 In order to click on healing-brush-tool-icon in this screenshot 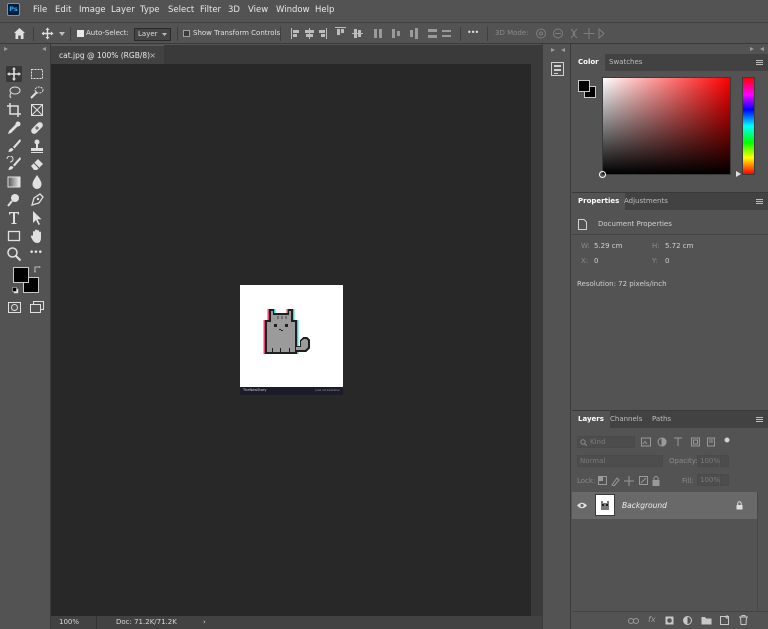, I will do `click(37, 128)`.